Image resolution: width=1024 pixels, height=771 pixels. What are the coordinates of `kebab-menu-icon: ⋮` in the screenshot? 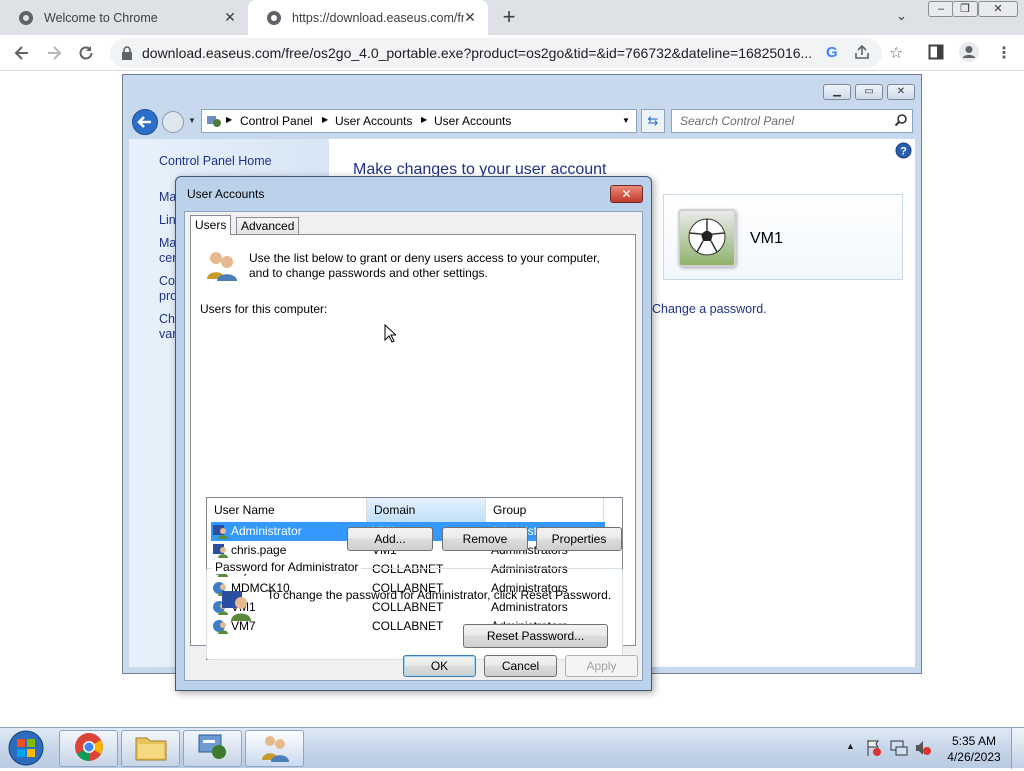 It's located at (1004, 53).